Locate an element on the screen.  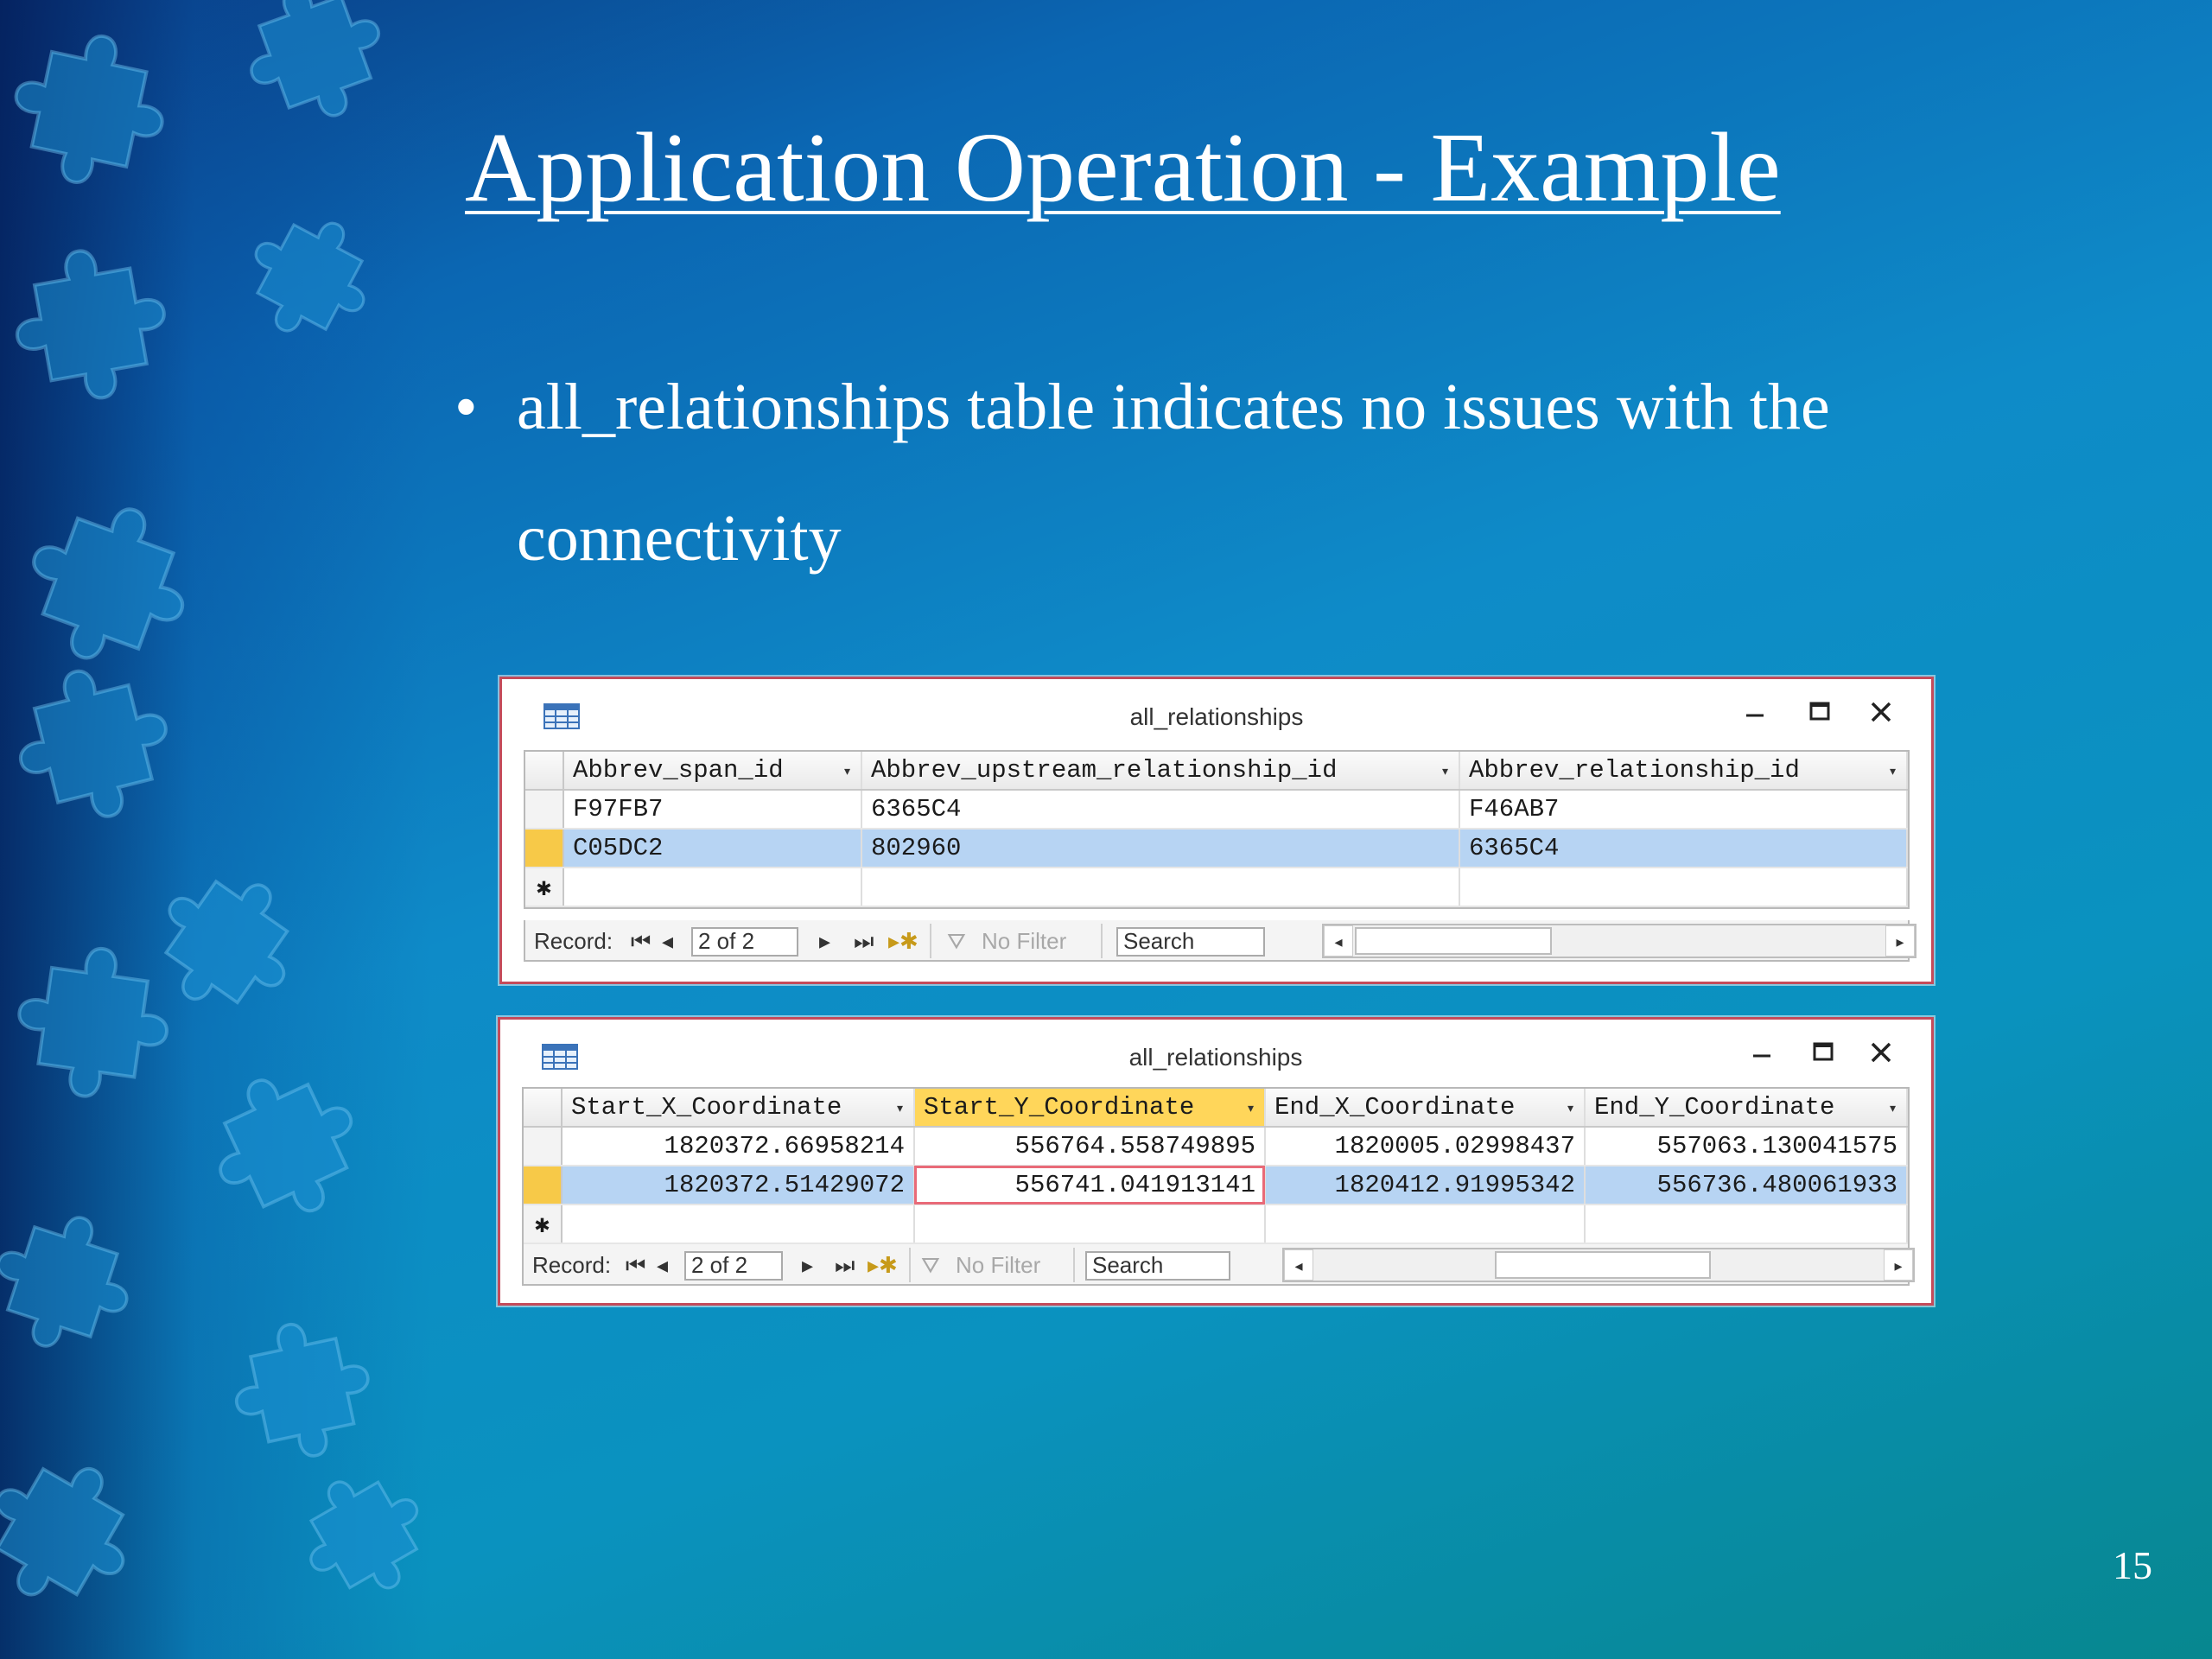
column-header-highlighted: Start_Y_Coordinate ▾ is located at coordinates (1090, 1108).